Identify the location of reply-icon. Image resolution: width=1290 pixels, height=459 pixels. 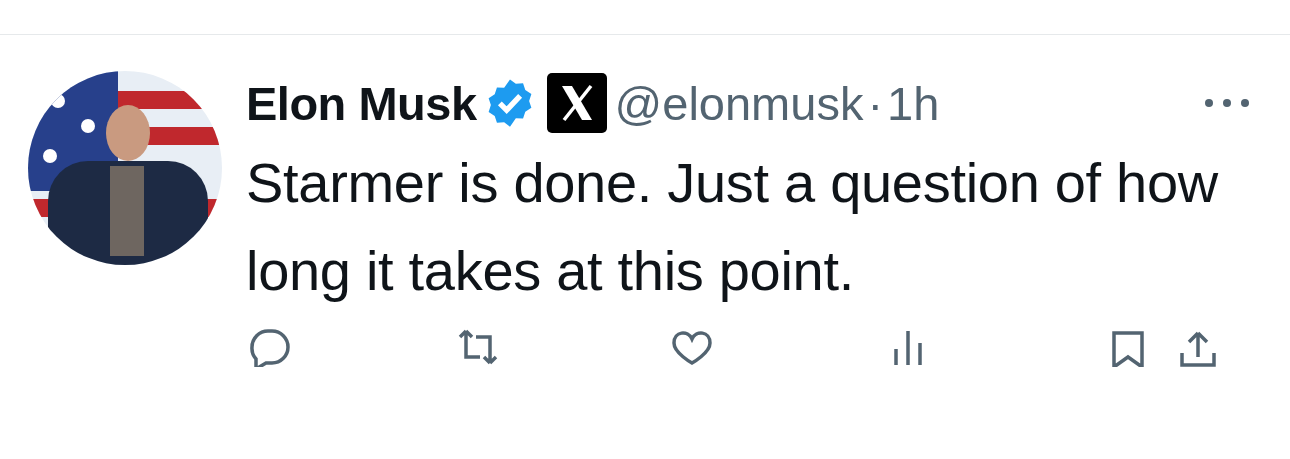
(270, 347).